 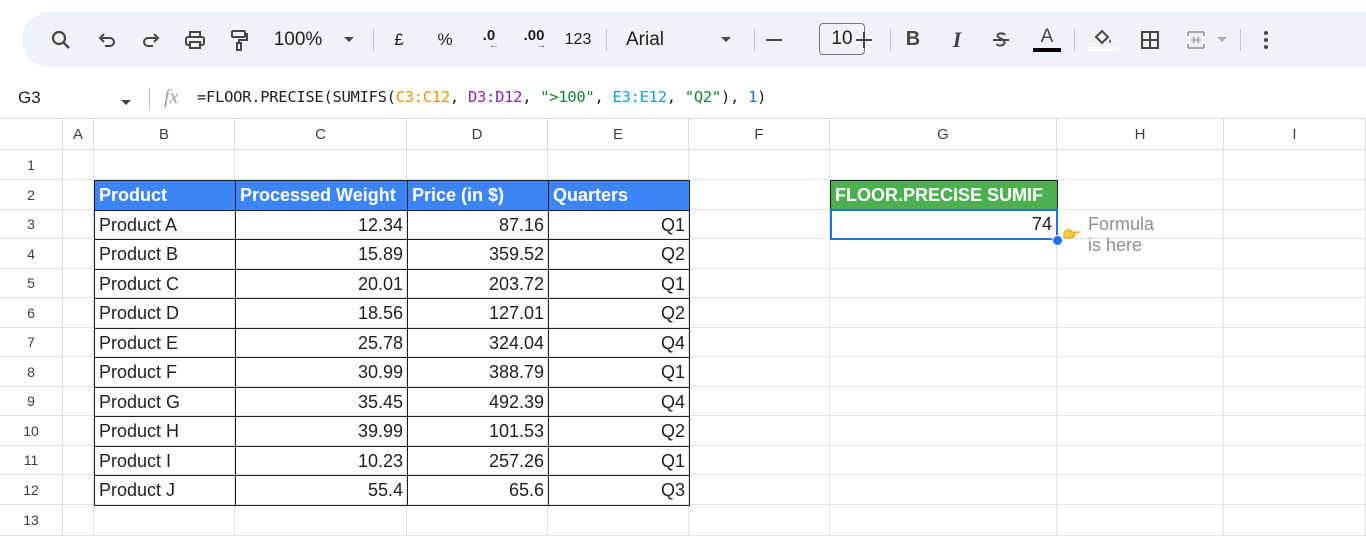 What do you see at coordinates (1047, 39) in the screenshot?
I see `text-color-icon: A` at bounding box center [1047, 39].